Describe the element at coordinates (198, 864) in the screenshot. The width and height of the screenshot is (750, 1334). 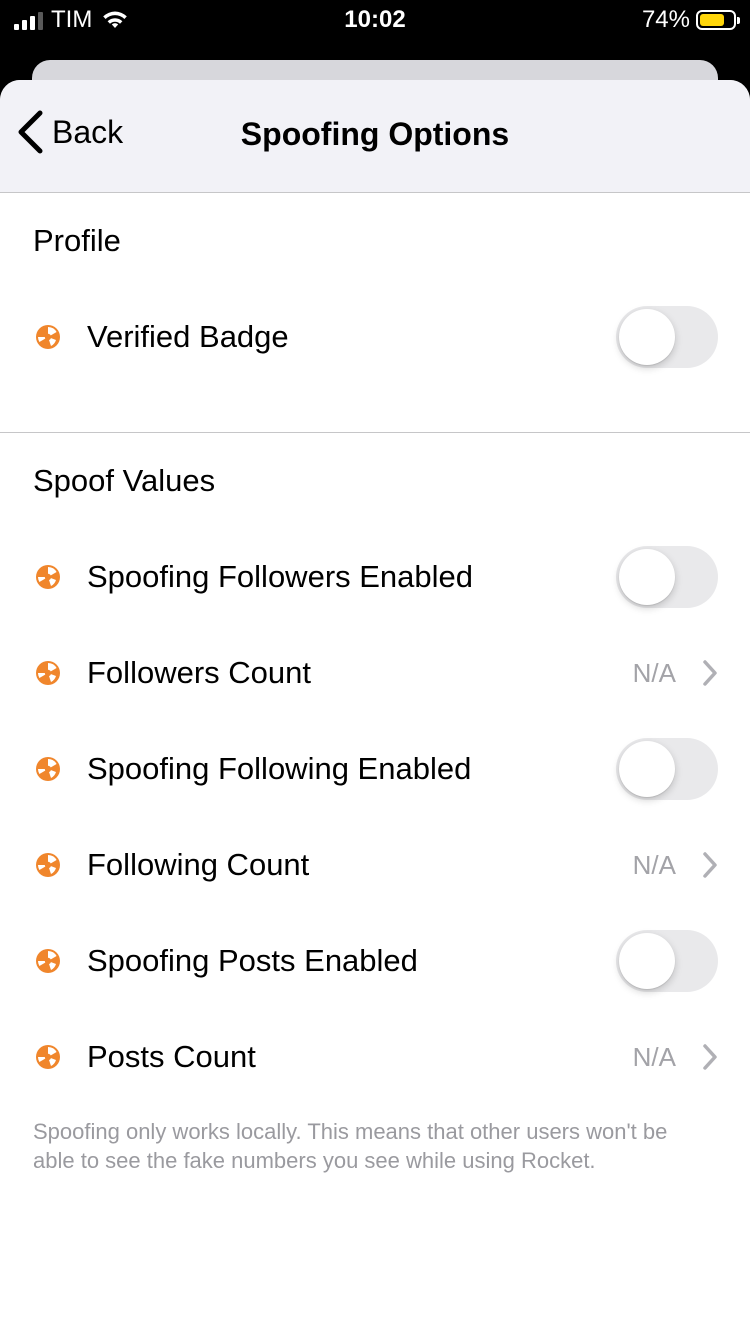
I see `row-label: Following Count` at that location.